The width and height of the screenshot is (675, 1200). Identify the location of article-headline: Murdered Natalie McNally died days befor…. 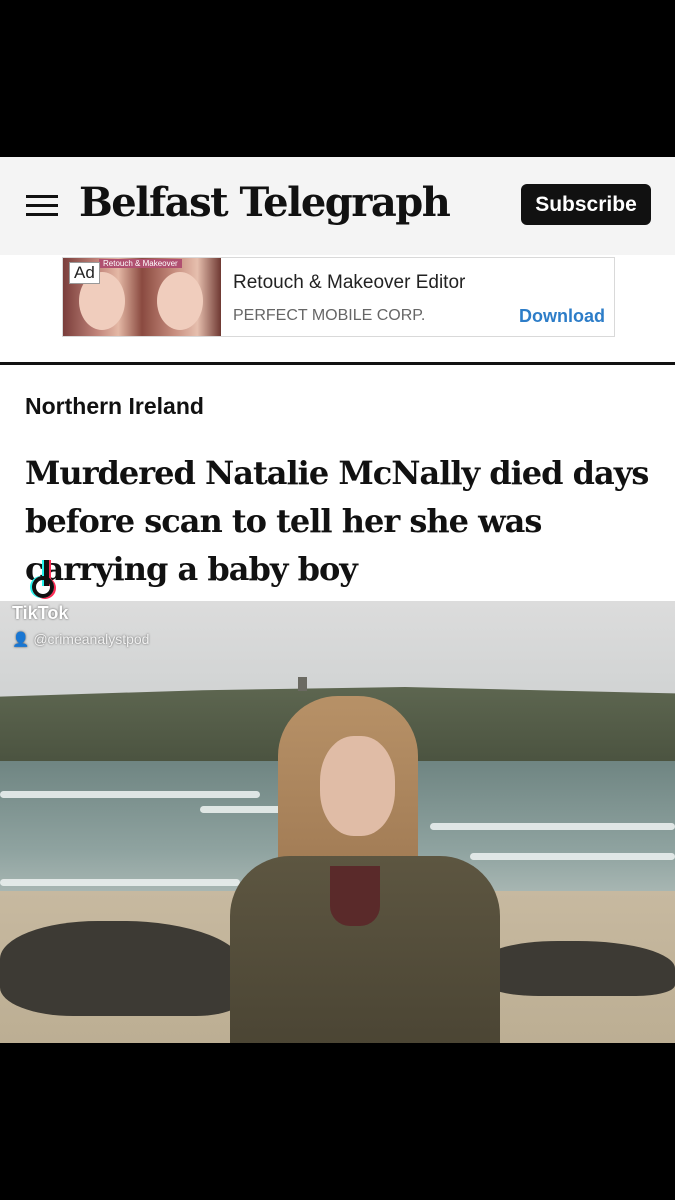
(337, 521).